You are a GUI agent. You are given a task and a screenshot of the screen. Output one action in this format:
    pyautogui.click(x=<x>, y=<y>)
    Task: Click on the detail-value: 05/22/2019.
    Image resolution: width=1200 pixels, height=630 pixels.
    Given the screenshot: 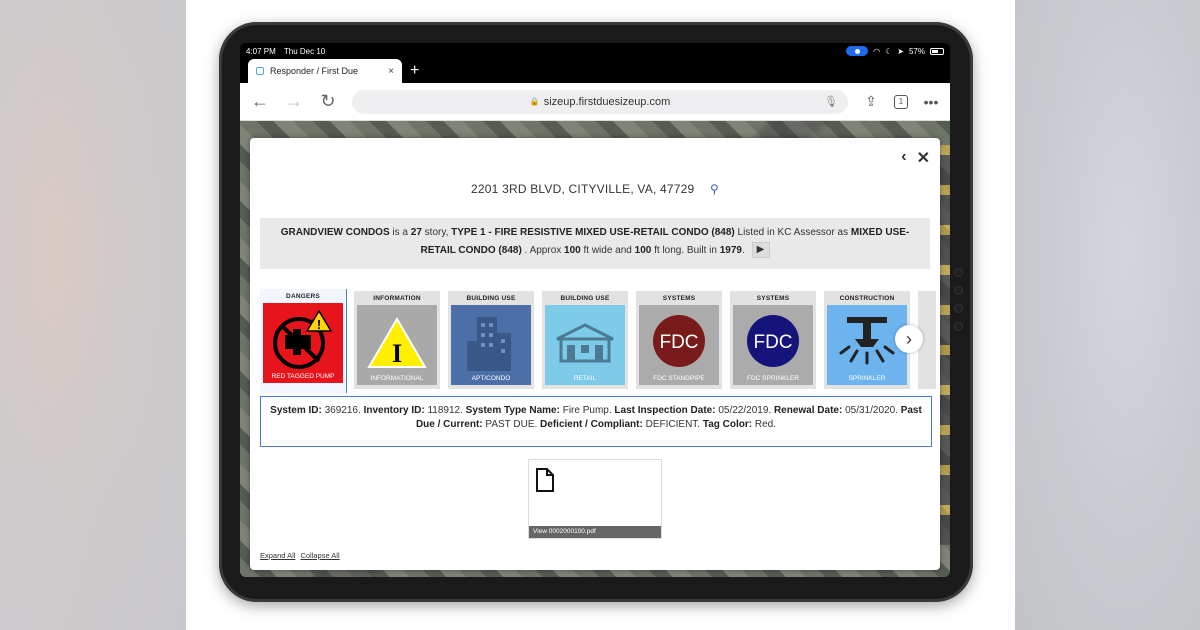 What is the action you would take?
    pyautogui.click(x=744, y=410)
    